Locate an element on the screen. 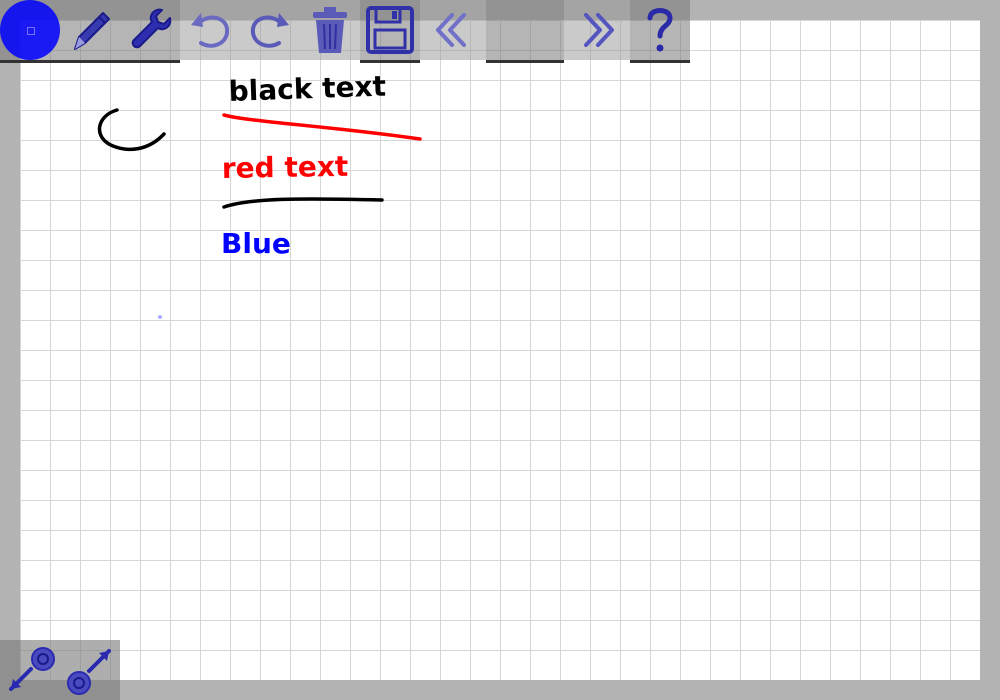 Image resolution: width=1000 pixels, height=700 pixels. zoom-in-button is located at coordinates (90, 670).